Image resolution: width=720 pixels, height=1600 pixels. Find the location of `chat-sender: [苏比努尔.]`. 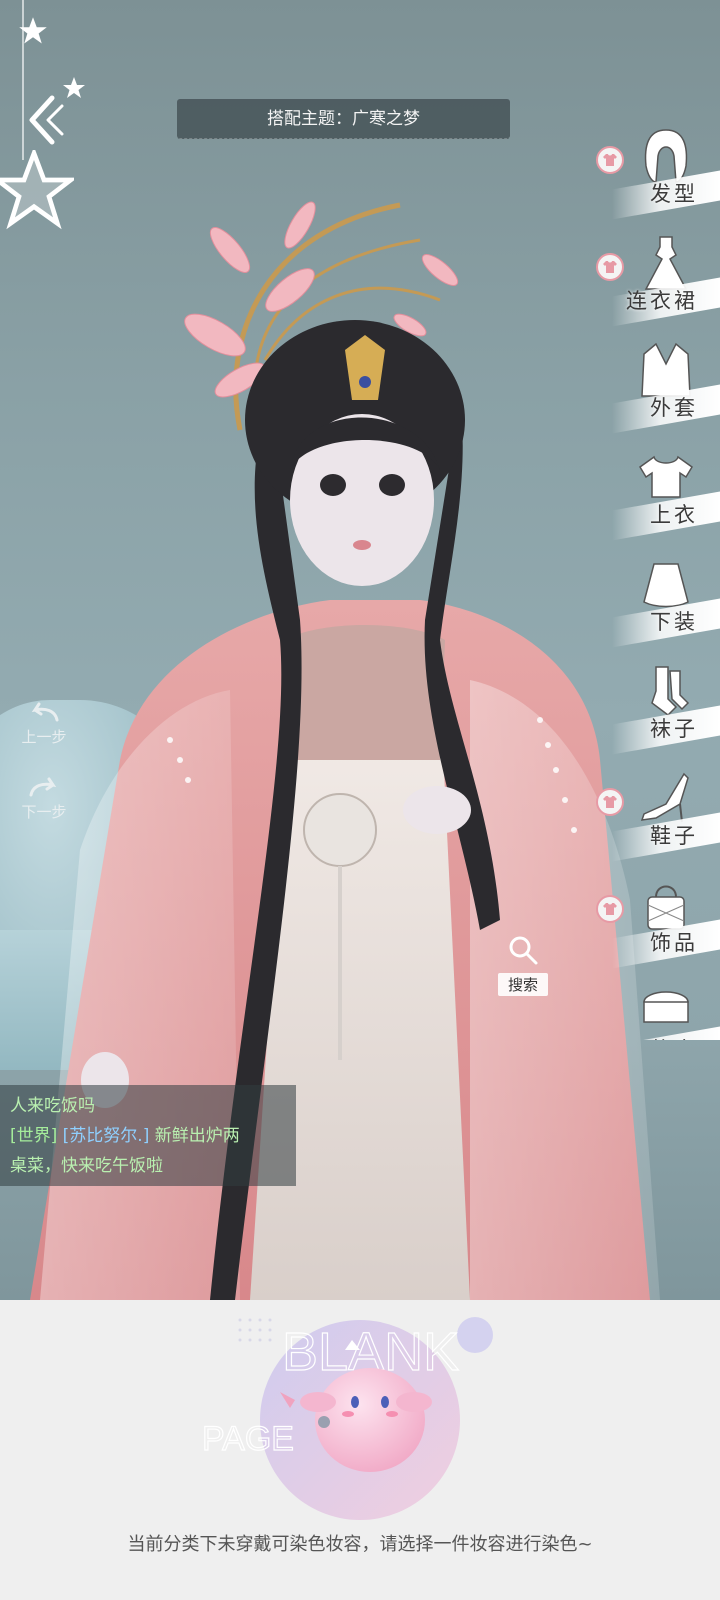

chat-sender: [苏比努尔.] is located at coordinates (106, 1136).